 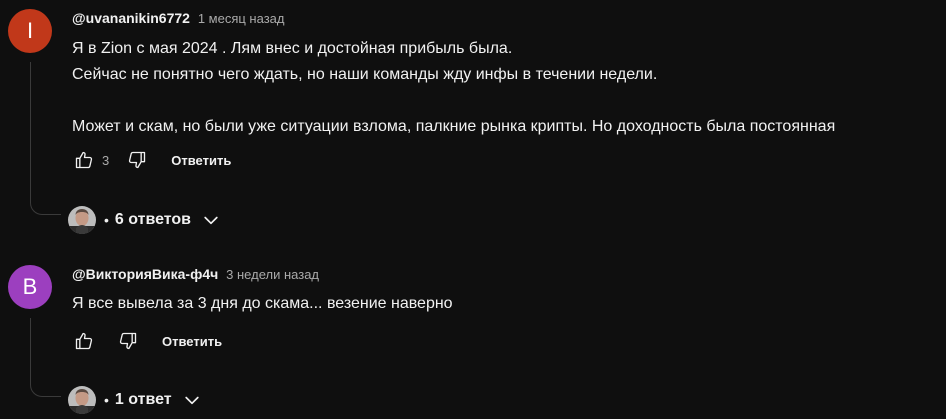 What do you see at coordinates (147, 341) in the screenshot?
I see `comment-actions: Ответить` at bounding box center [147, 341].